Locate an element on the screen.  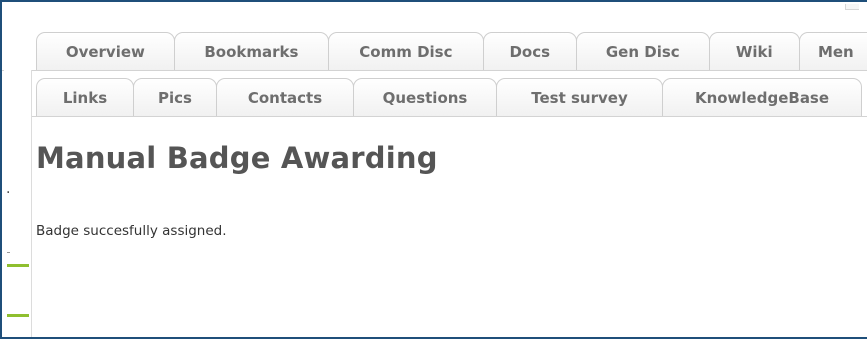
tab-overview: Overview is located at coordinates (105, 51).